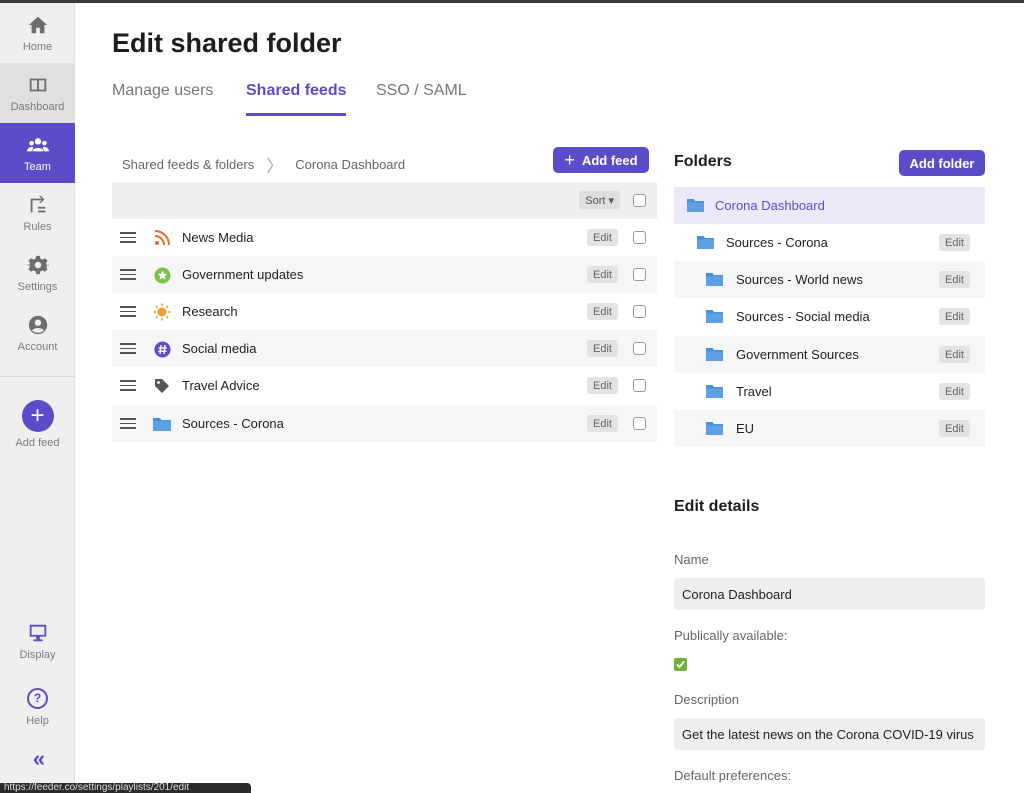  Describe the element at coordinates (37, 144) in the screenshot. I see `team-icon` at that location.